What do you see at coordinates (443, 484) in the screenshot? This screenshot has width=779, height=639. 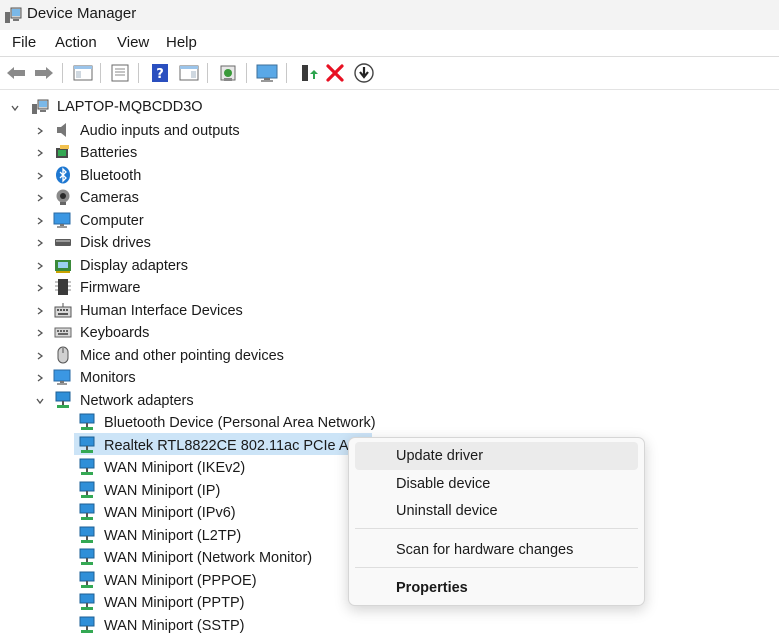 I see `menu-item-label: Disable device` at bounding box center [443, 484].